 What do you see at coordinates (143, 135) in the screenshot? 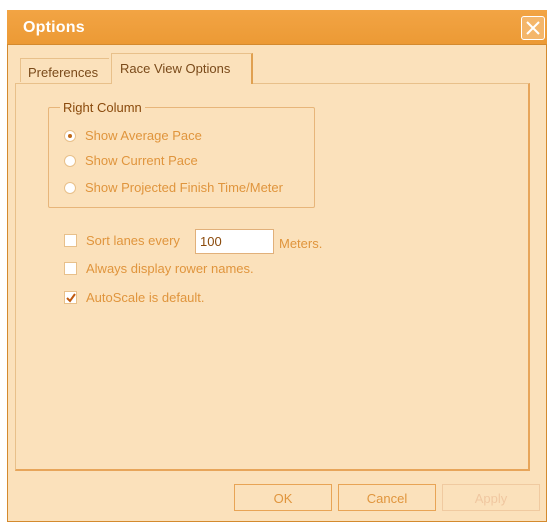
I see `radio-label: Show Average Pace` at bounding box center [143, 135].